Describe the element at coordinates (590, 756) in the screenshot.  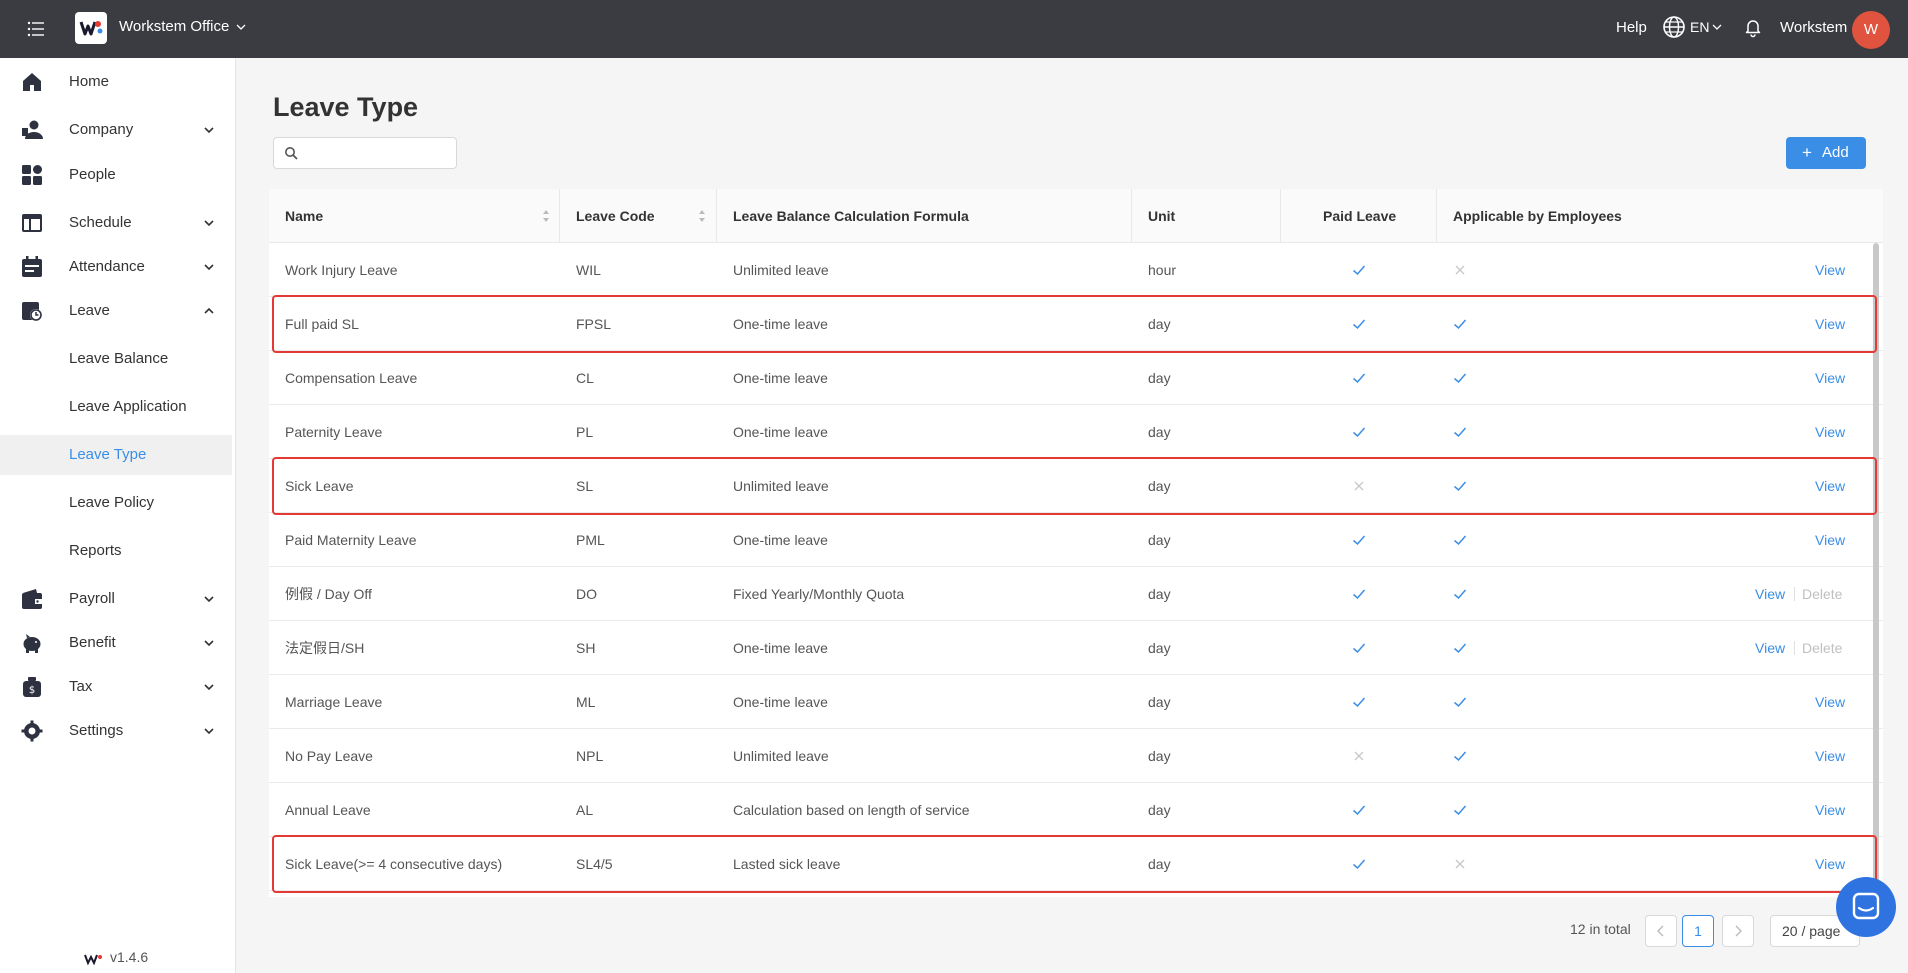
I see `cell-leave-code: NPL` at that location.